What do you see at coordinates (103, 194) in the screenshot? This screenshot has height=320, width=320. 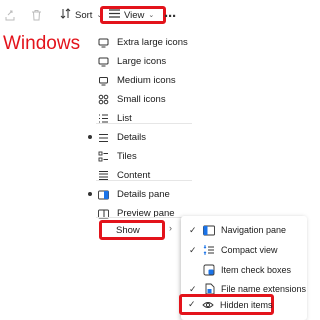 I see `details-pane-icon` at bounding box center [103, 194].